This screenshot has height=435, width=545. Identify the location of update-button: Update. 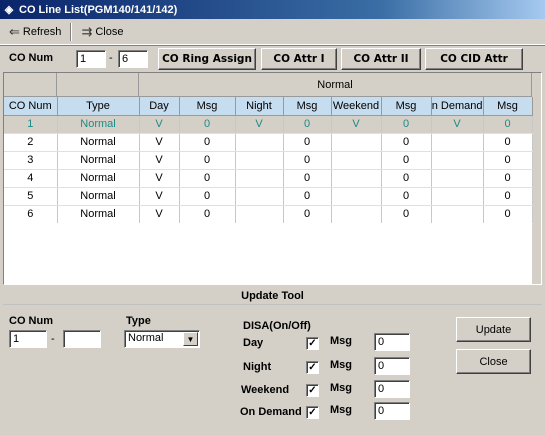
(493, 329).